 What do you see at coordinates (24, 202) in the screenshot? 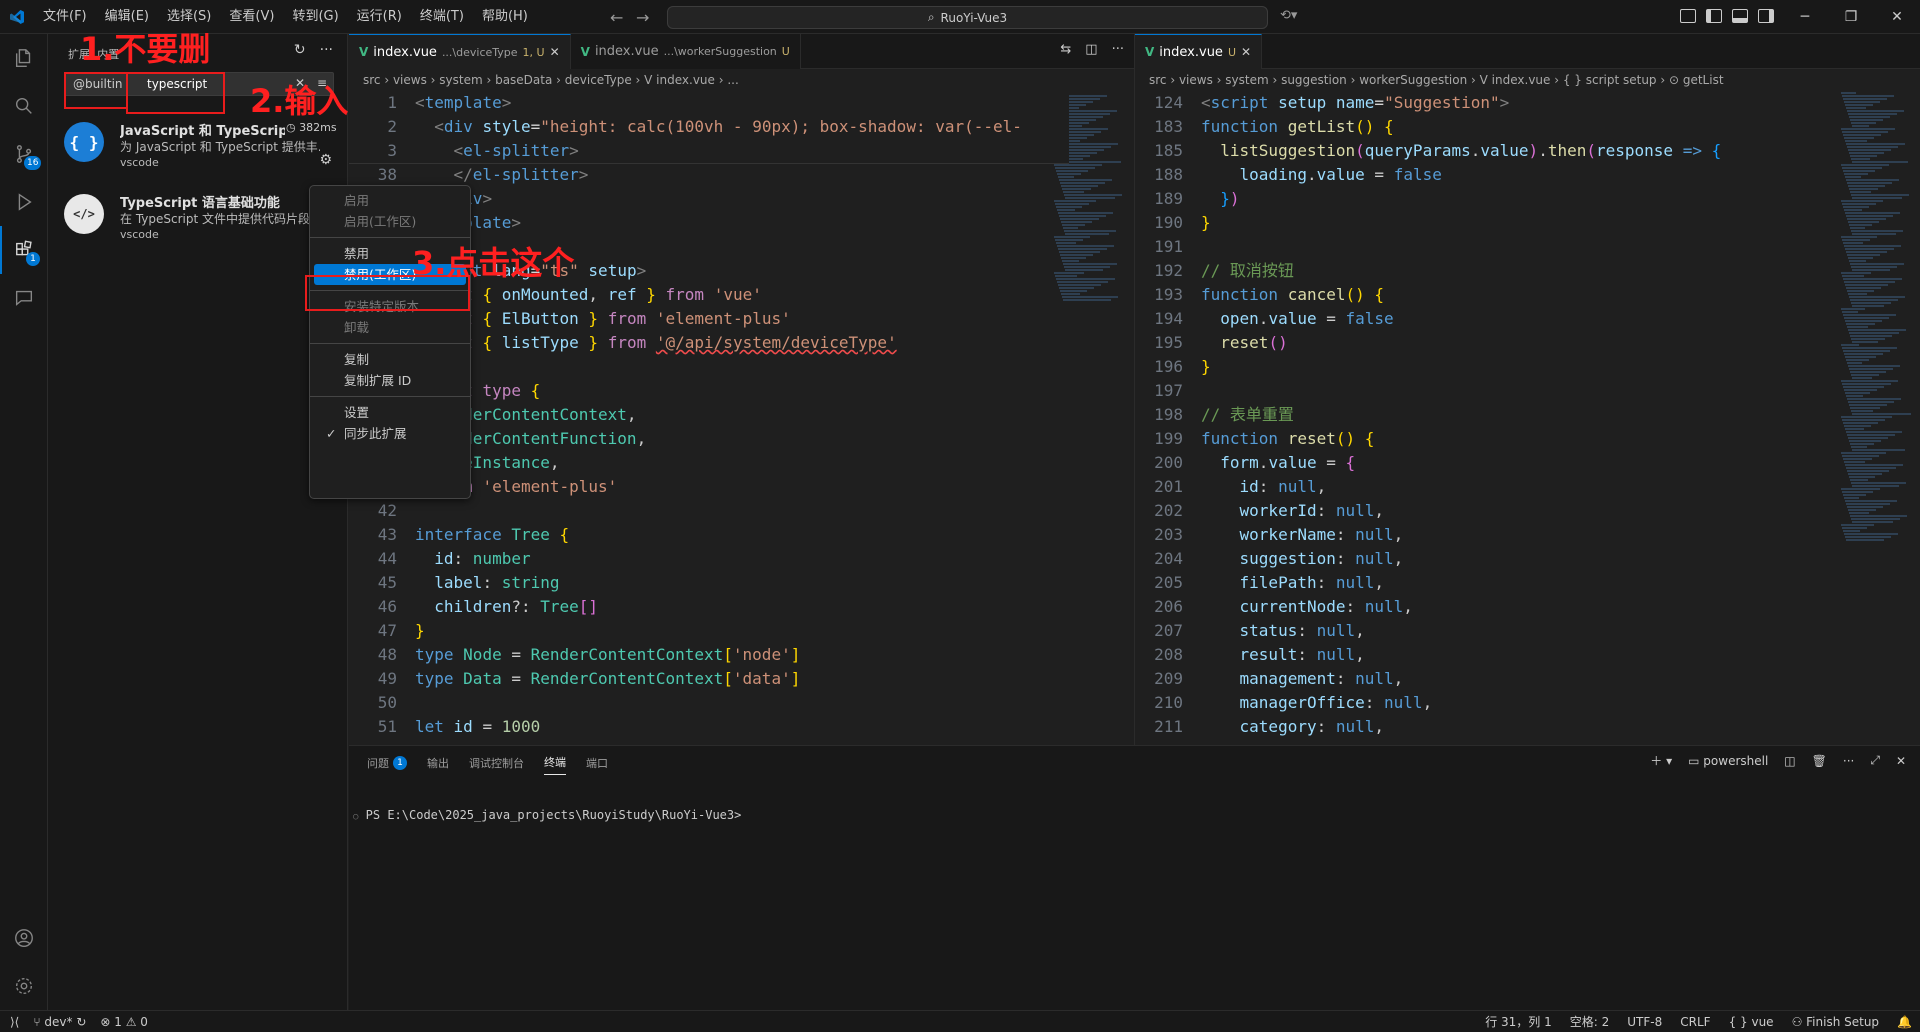
I see `run-debug-icon` at bounding box center [24, 202].